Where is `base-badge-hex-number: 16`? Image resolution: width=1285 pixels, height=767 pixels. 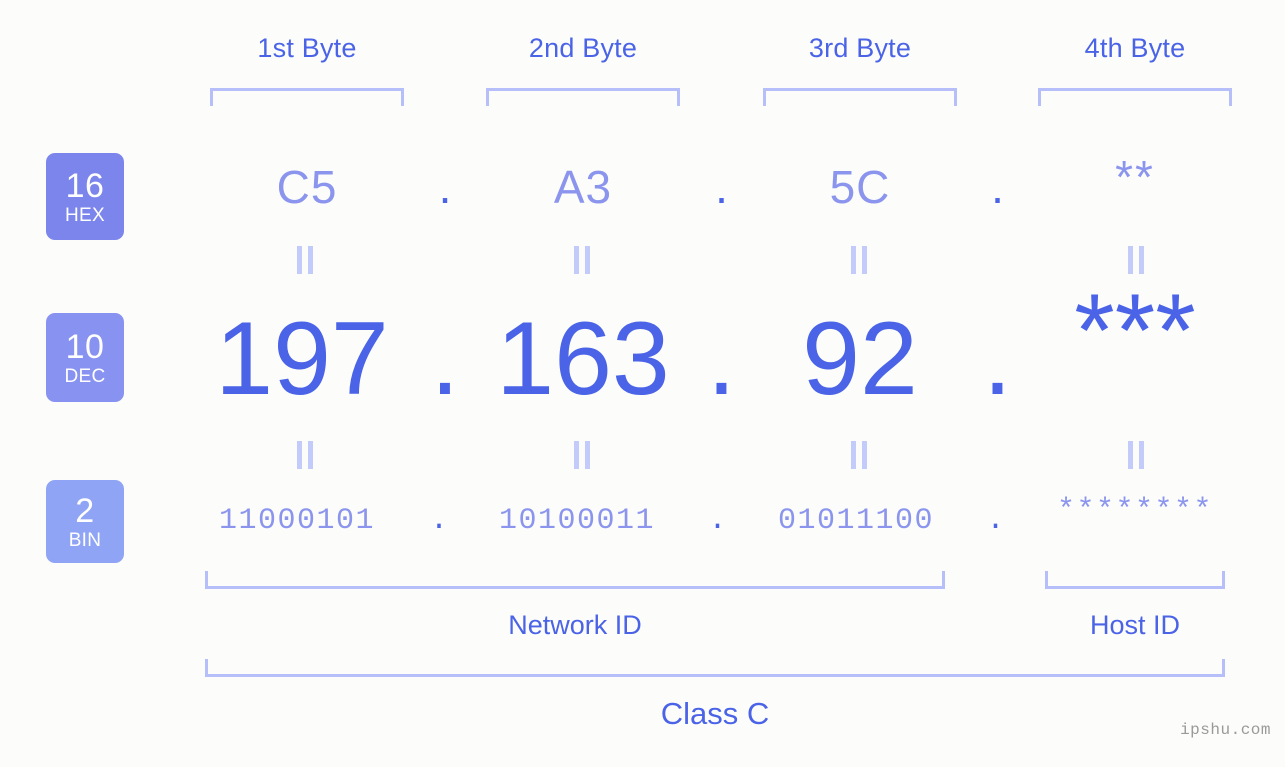 base-badge-hex-number: 16 is located at coordinates (85, 185).